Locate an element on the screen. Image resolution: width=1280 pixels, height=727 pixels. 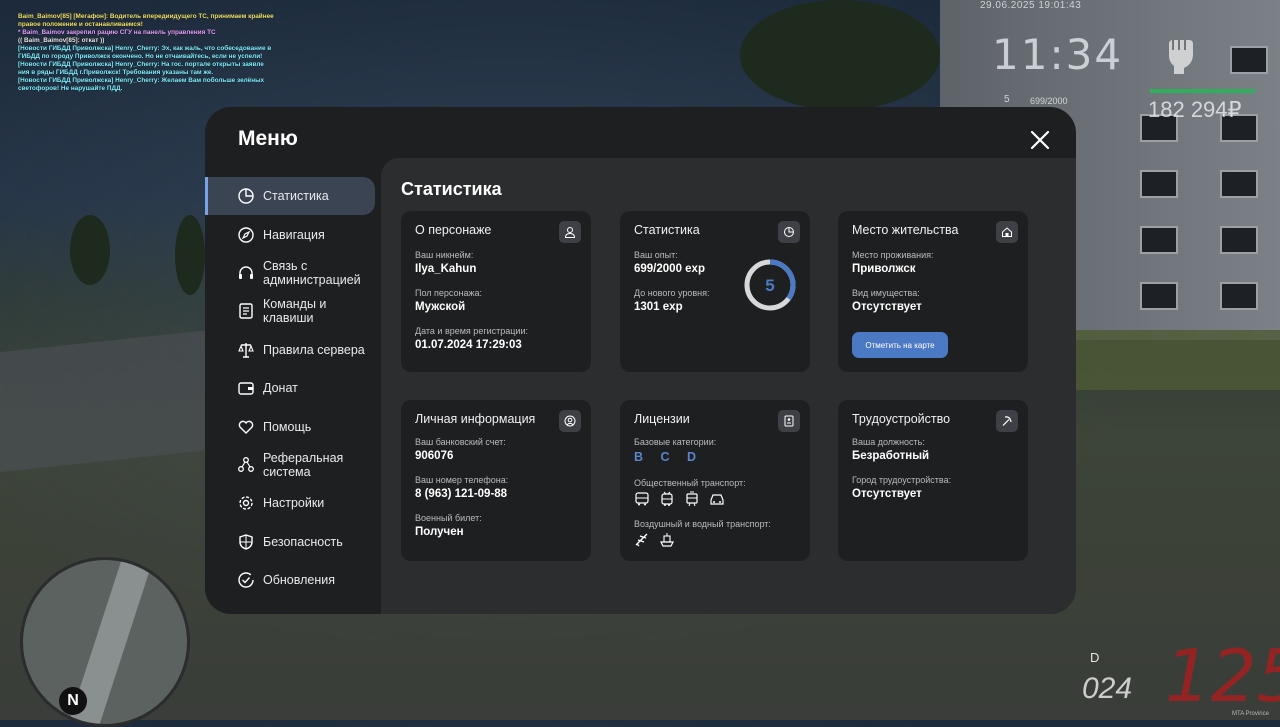
card-title: Статистика is located at coordinates (667, 230).